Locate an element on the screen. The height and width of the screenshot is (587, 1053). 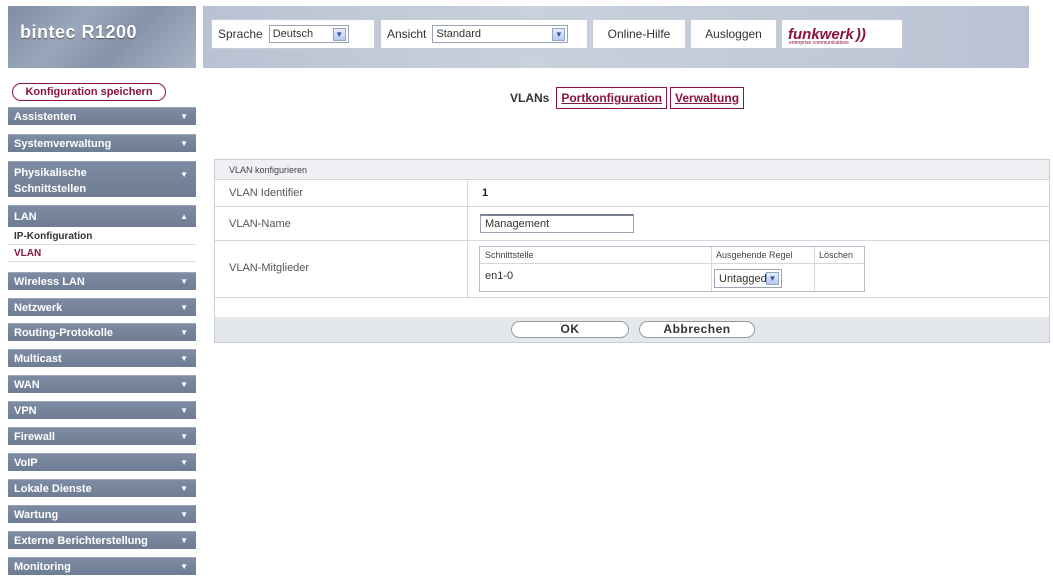
sidebar-item-label-line1: Physikalische is located at coordinates (50, 173).